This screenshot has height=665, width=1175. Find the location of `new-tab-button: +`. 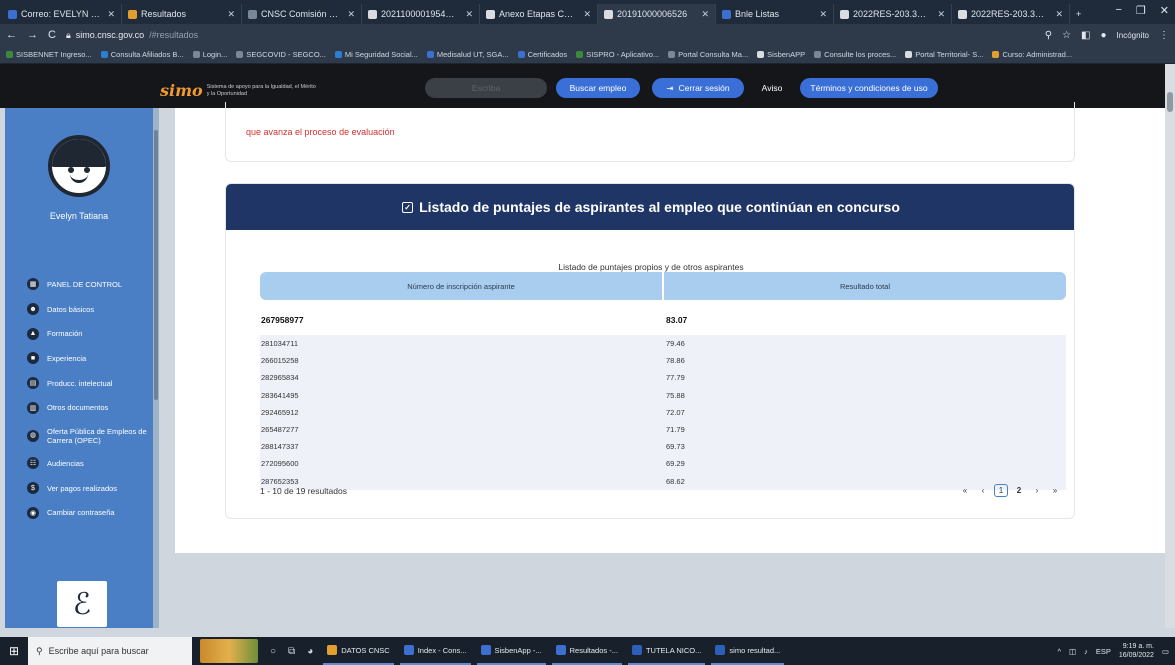

new-tab-button: + is located at coordinates (1078, 14).